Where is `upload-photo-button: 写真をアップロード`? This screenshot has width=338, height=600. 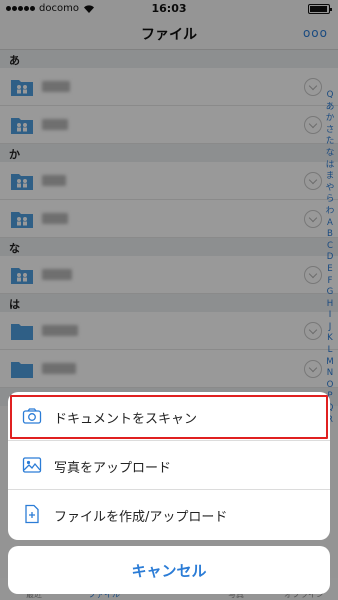
upload-photo-button: 写真をアップロード is located at coordinates (169, 465).